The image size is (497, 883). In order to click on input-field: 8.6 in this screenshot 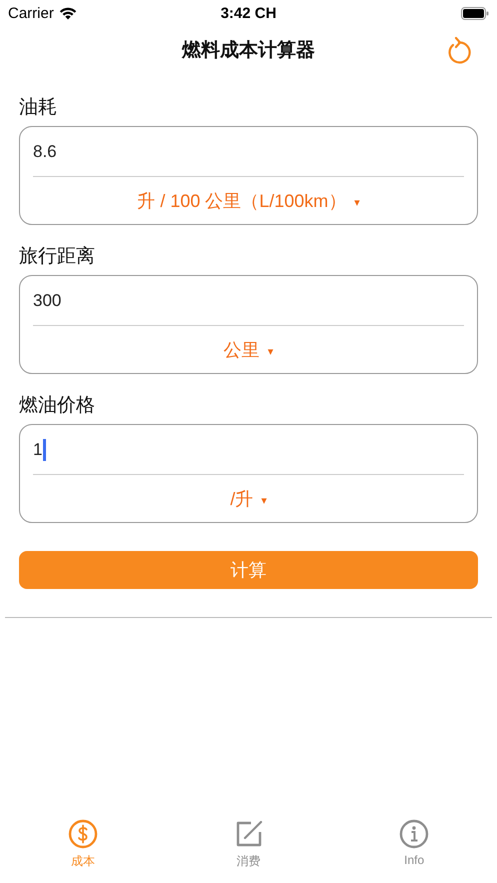, I will do `click(47, 151)`.